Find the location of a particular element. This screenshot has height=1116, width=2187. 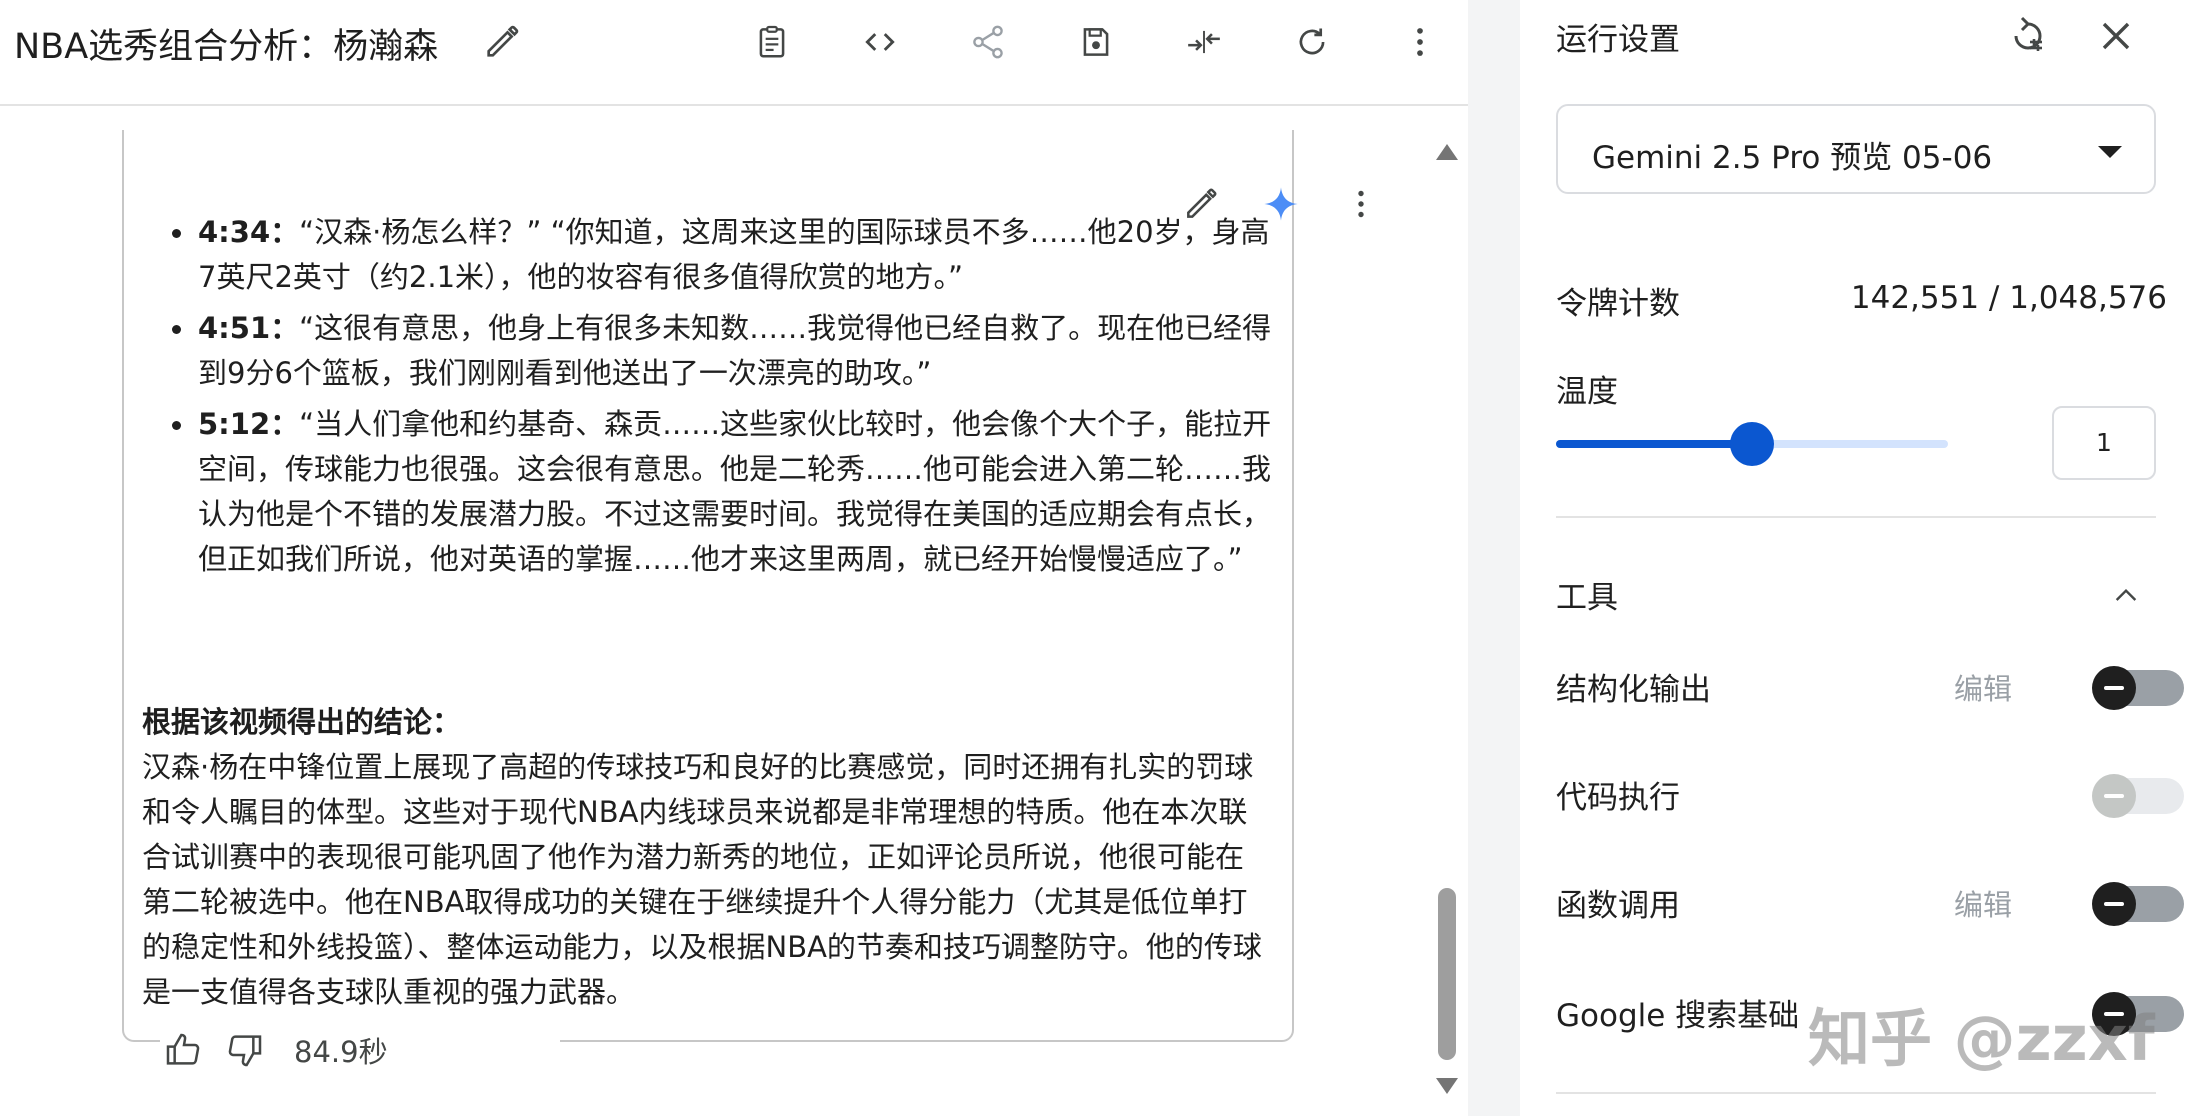

code-execution-toggle is located at coordinates (2138, 796).